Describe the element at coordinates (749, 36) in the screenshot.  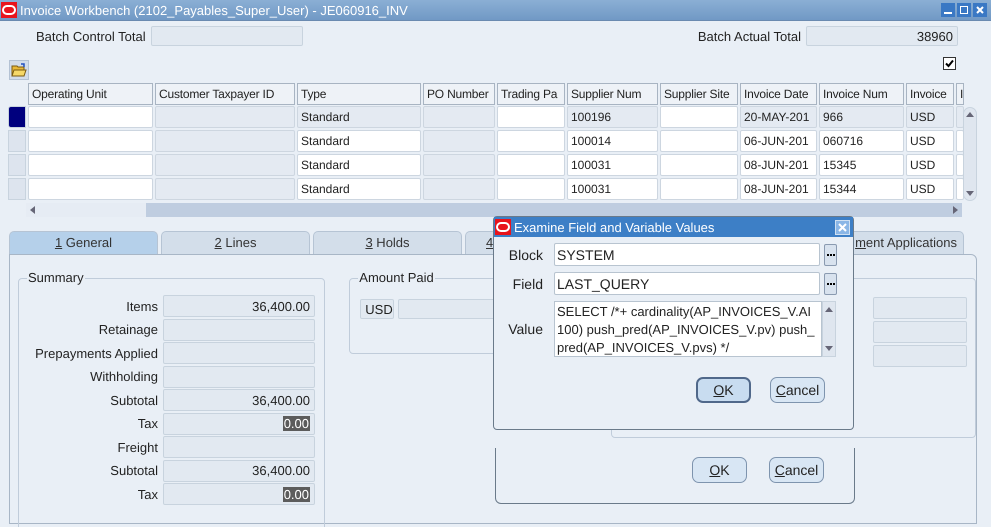
I see `field-label: Batch Actual Total` at that location.